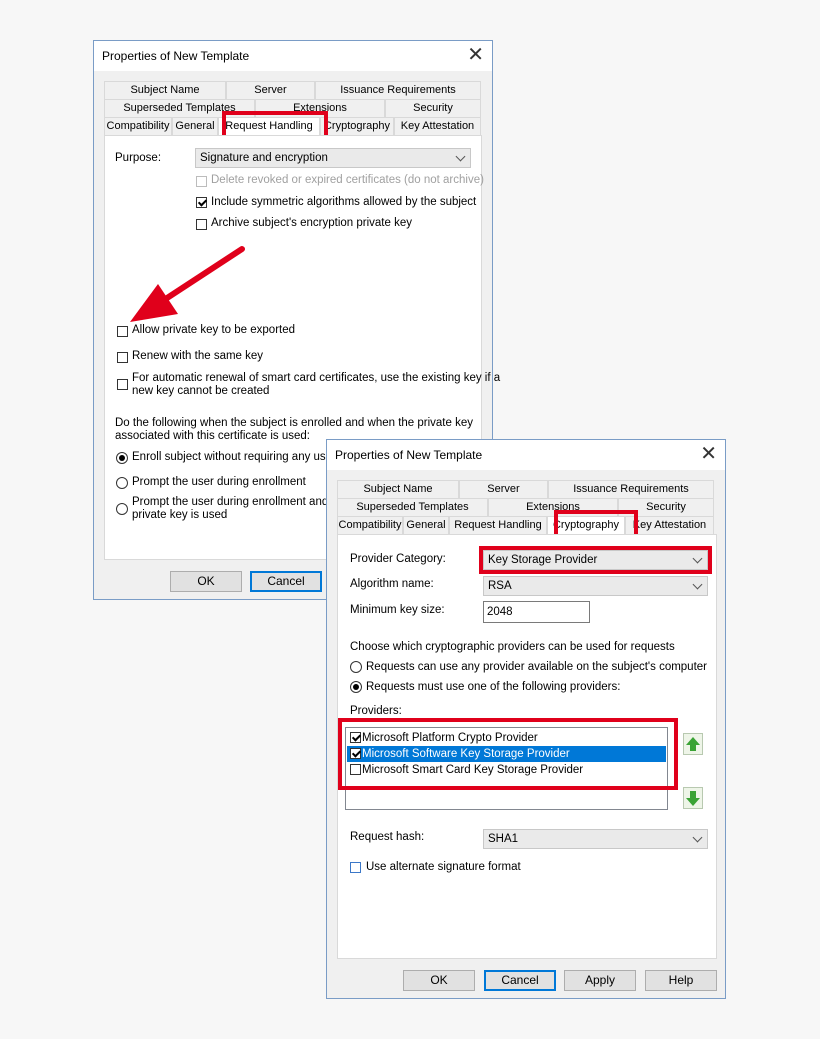  What do you see at coordinates (387, 837) in the screenshot?
I see `request-hash-label: Request hash:` at bounding box center [387, 837].